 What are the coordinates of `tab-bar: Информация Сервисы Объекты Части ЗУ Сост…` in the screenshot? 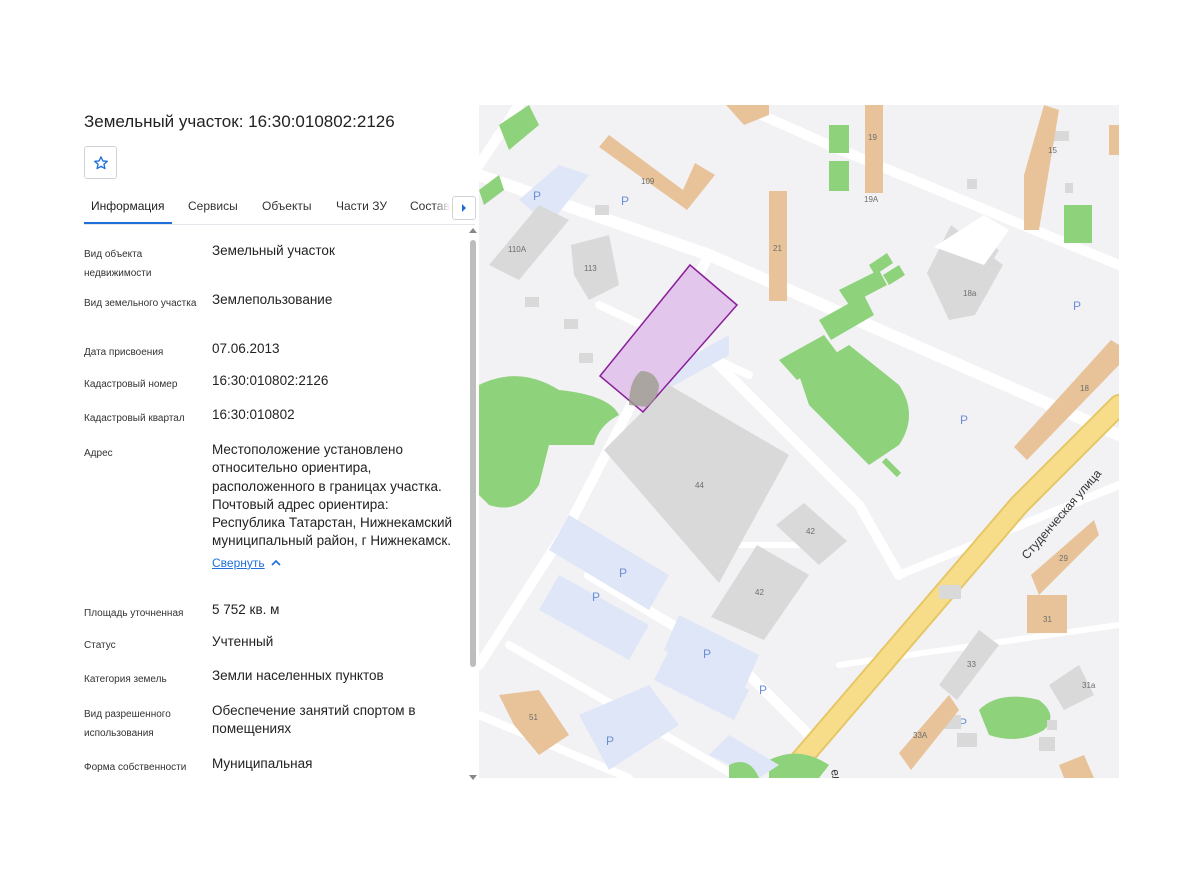 It's located at (280, 208).